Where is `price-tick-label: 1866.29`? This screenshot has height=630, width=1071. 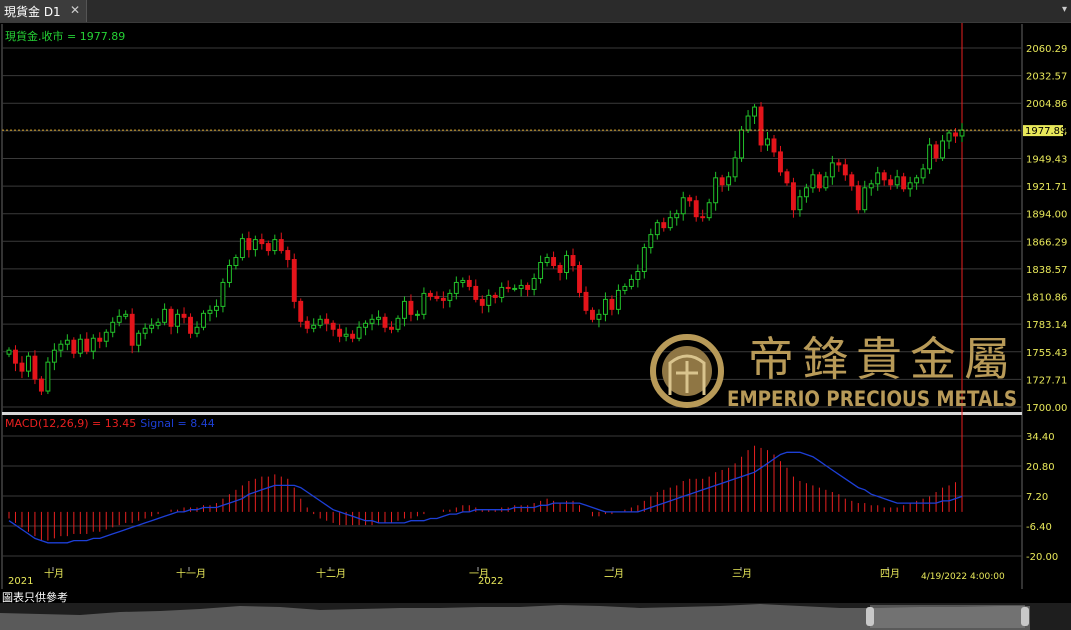 price-tick-label: 1866.29 is located at coordinates (1046, 242).